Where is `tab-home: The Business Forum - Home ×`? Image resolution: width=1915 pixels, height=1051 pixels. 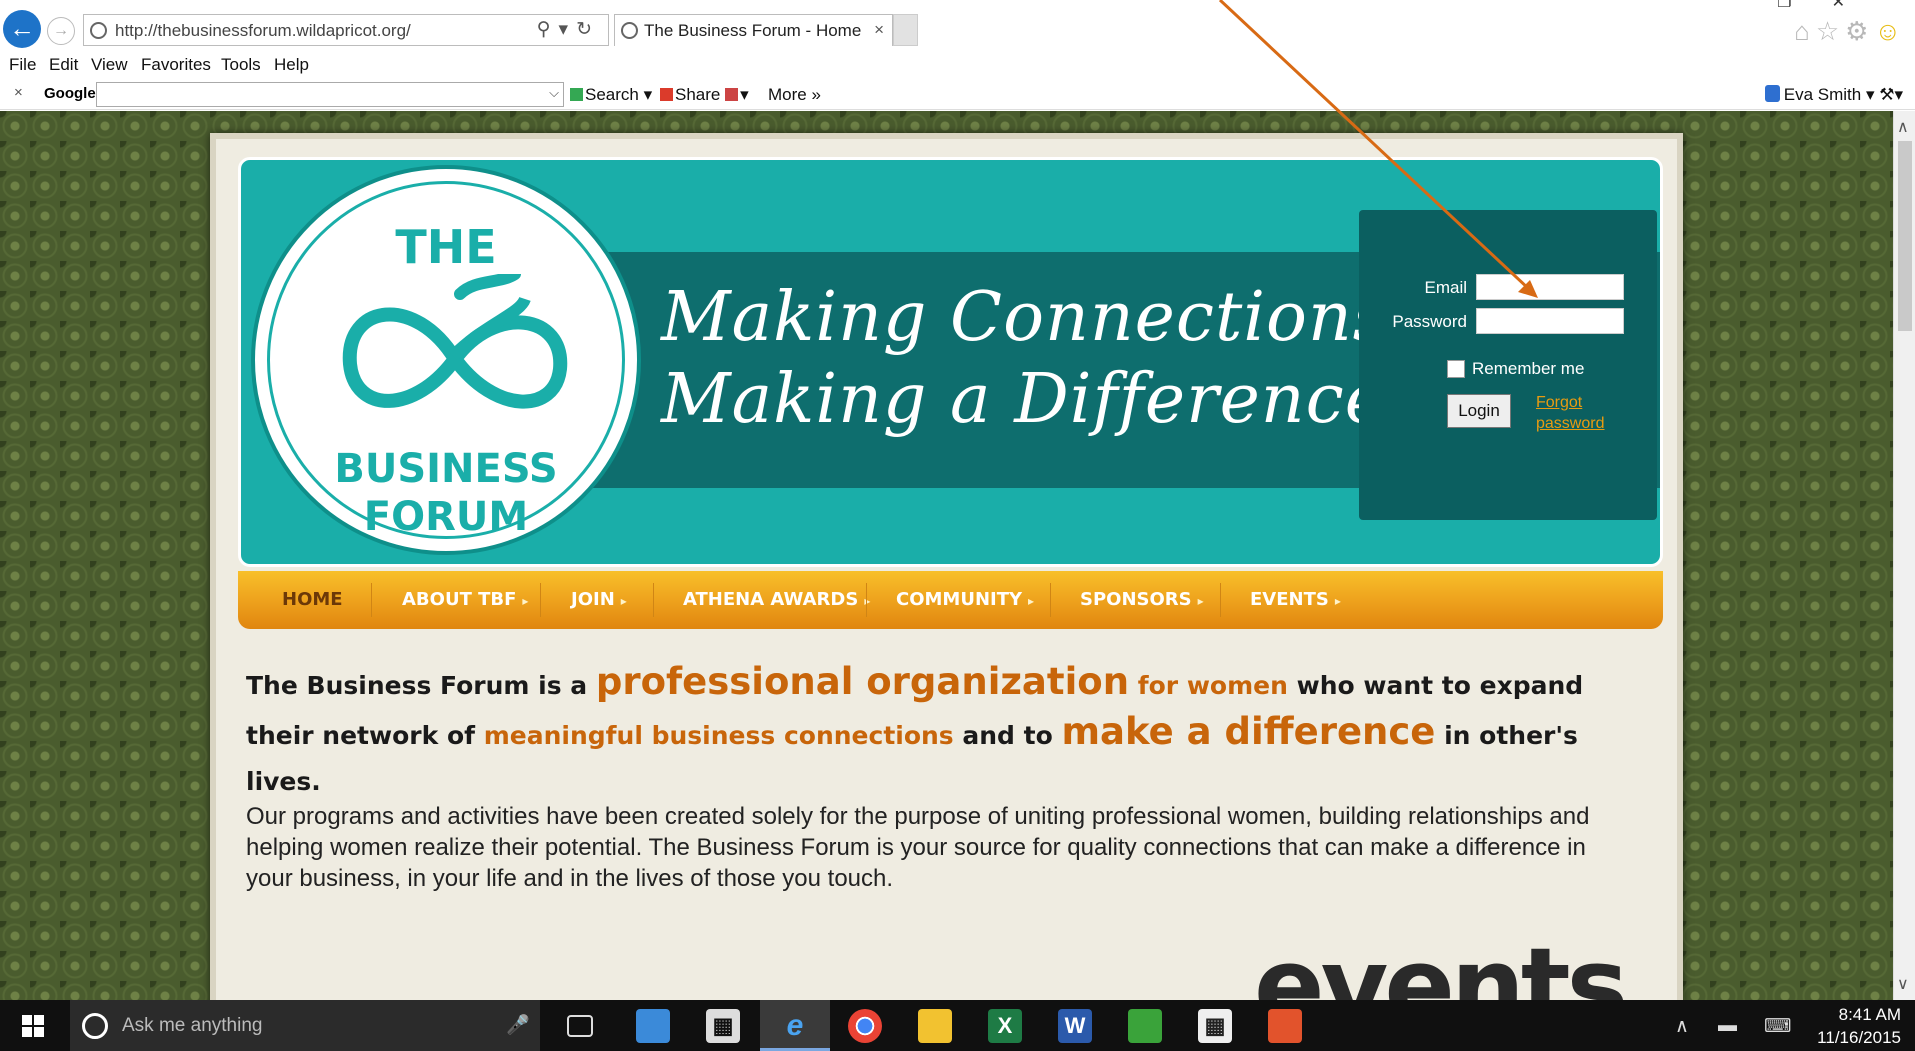
tab-home: The Business Forum - Home × is located at coordinates (753, 30).